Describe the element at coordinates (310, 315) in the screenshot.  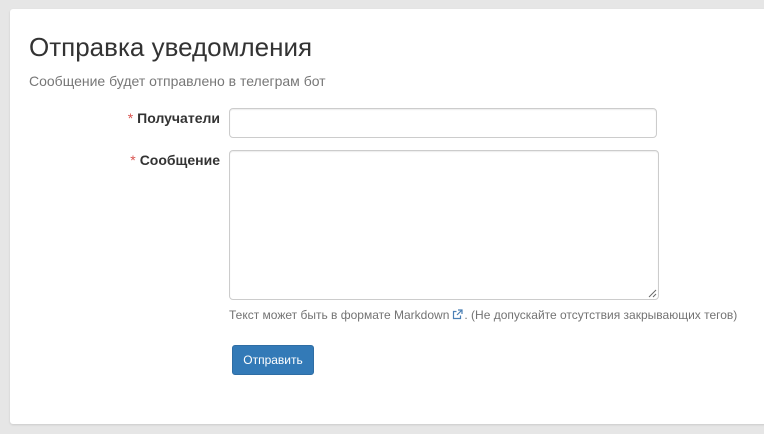
I see `help-prefix: Текст может быть в формате` at that location.